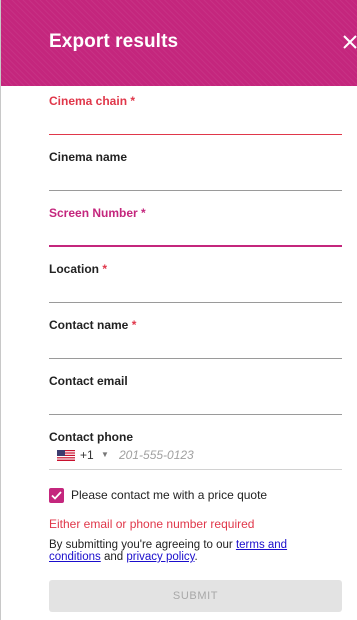 This screenshot has height=620, width=357. I want to click on contact-name-underline, so click(195, 358).